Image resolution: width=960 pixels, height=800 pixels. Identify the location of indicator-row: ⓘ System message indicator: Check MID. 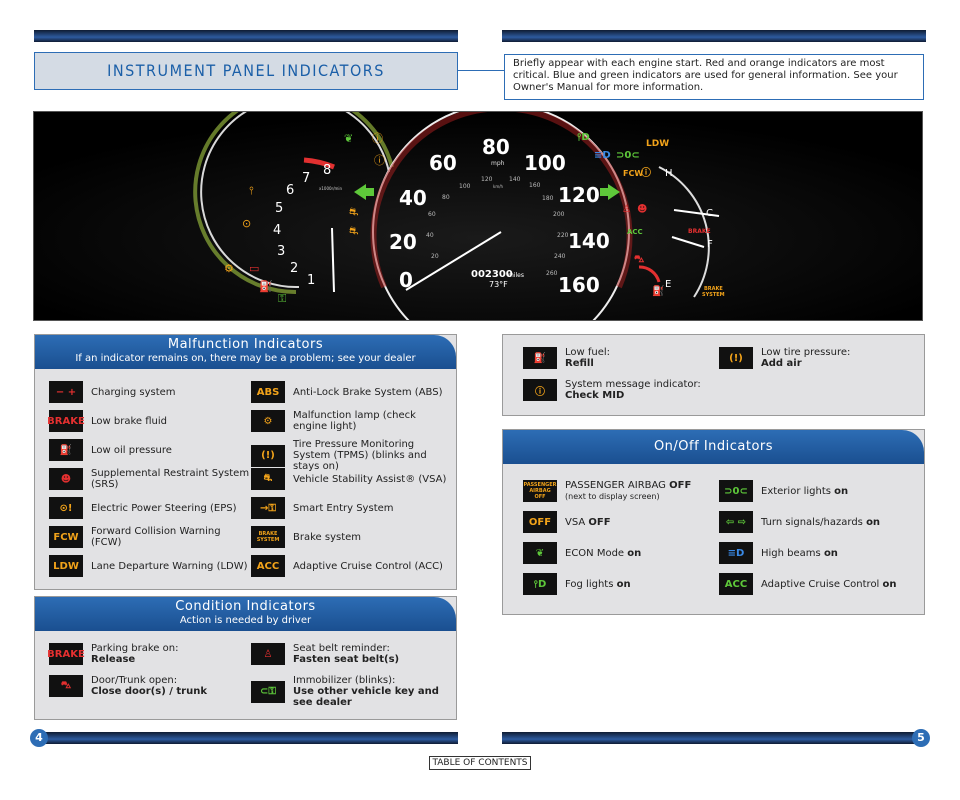
(612, 390).